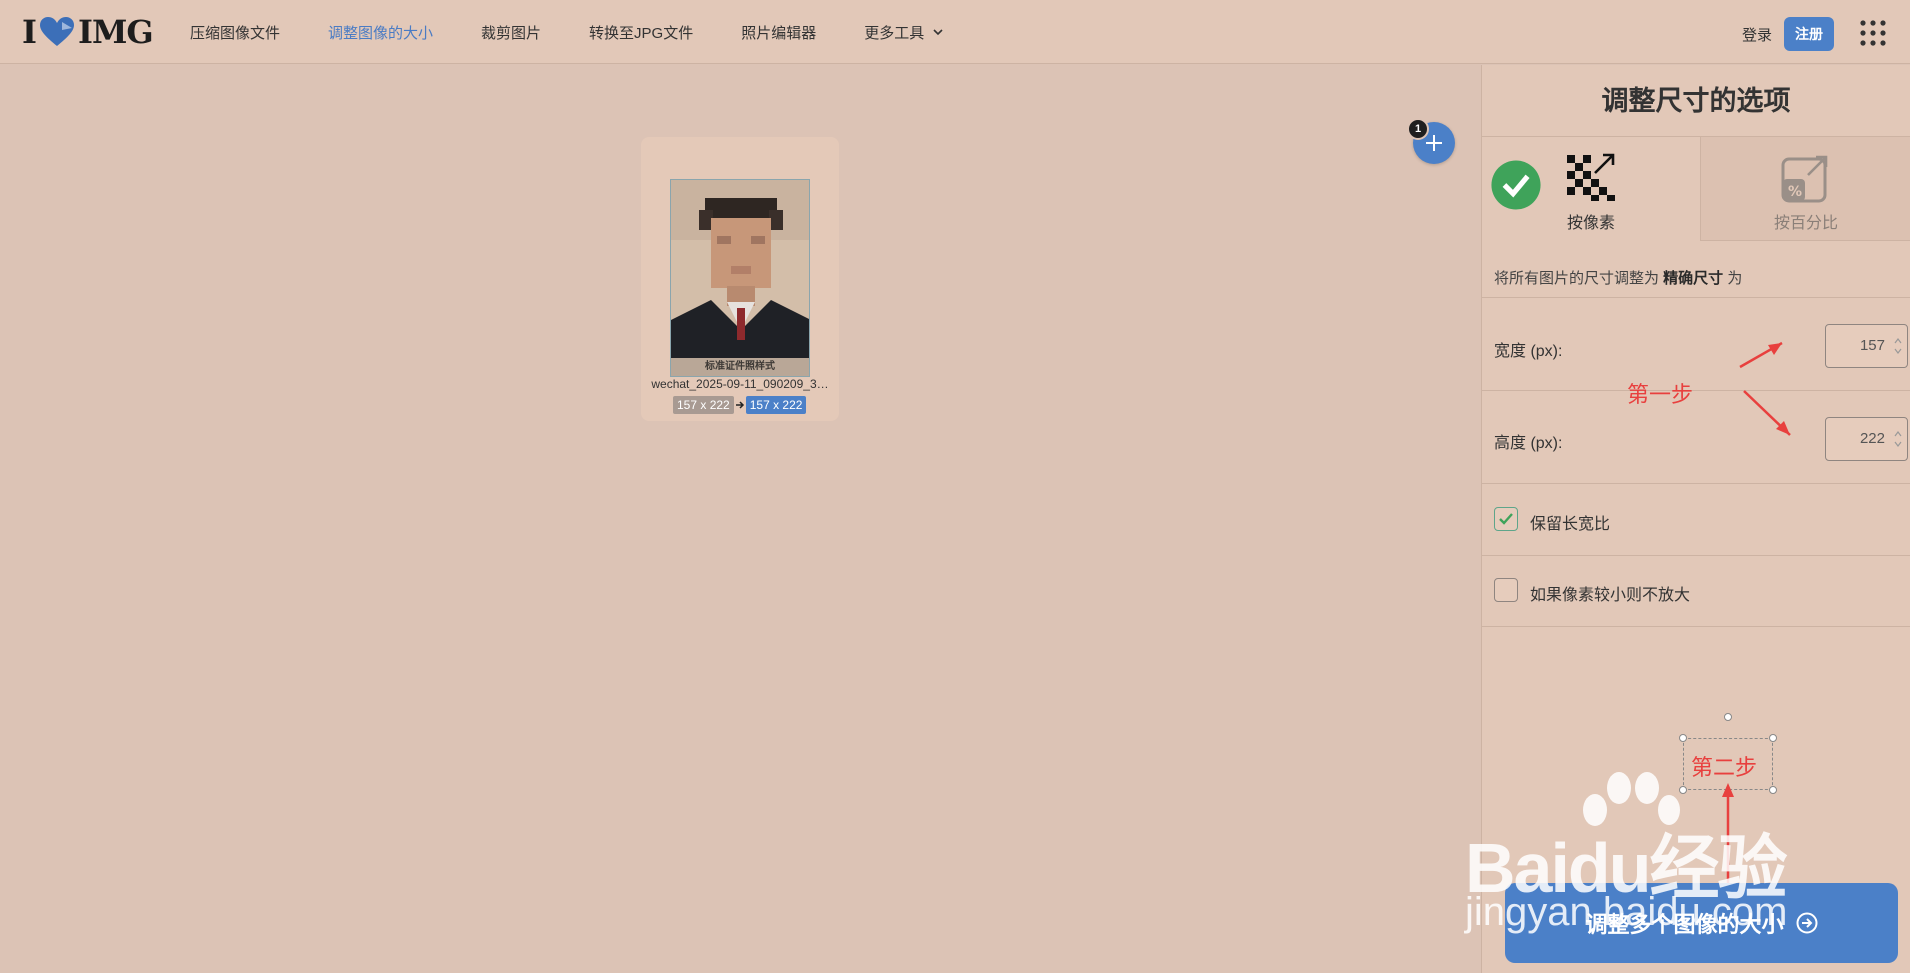 The image size is (1910, 973). Describe the element at coordinates (1873, 33) in the screenshot. I see `apps-grid-icon` at that location.